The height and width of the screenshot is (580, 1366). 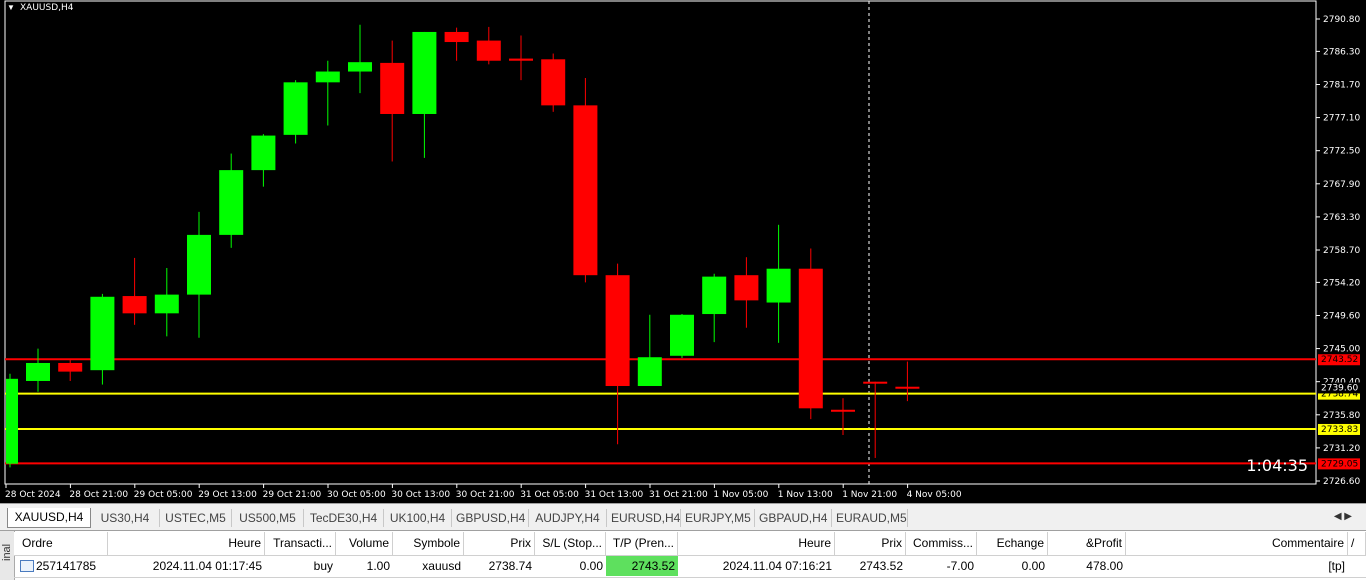 I want to click on time-axis-label: 1 Nov 13:00, so click(x=805, y=495).